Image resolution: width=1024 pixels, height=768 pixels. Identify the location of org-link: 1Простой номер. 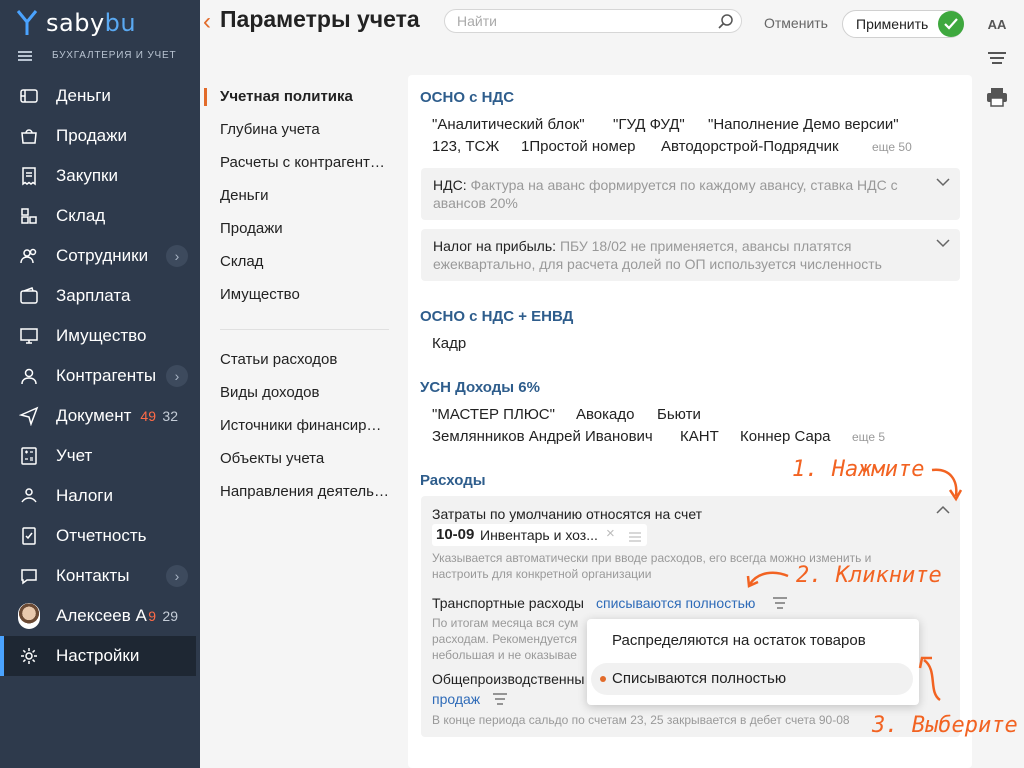
(578, 146).